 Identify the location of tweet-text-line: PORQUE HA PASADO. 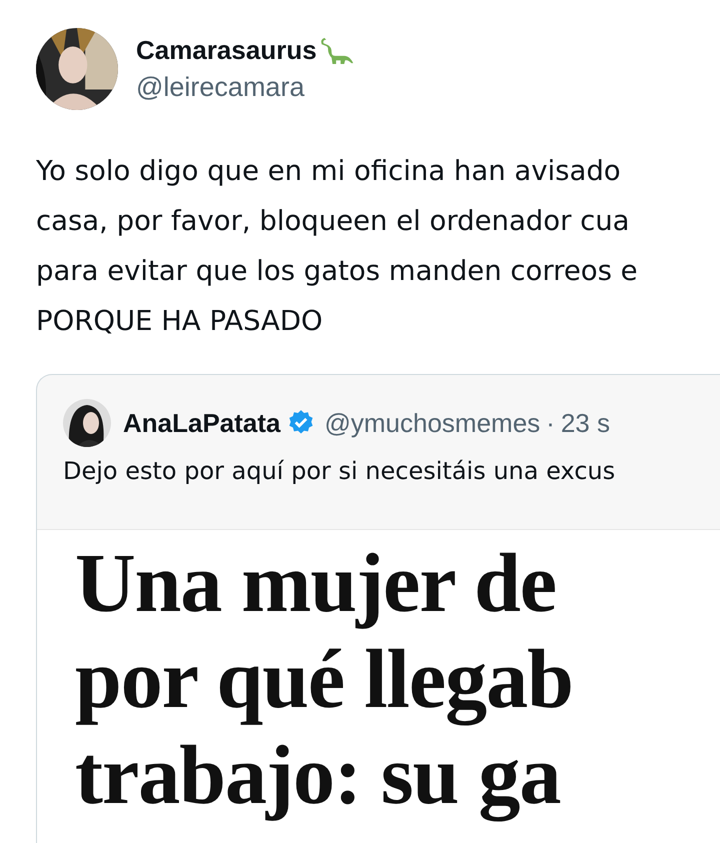
(180, 321).